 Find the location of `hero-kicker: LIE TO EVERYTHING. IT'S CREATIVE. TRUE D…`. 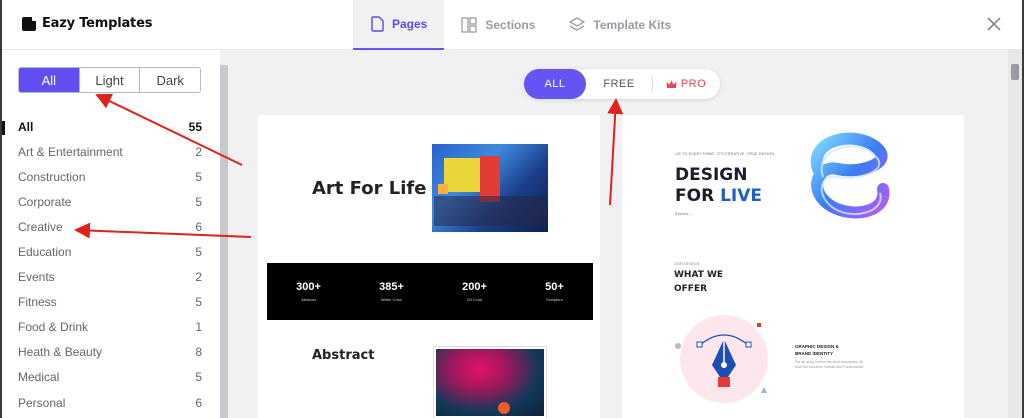

hero-kicker: LIE TO EVERYTHING. IT'S CREATIVE. TRUE D… is located at coordinates (725, 153).